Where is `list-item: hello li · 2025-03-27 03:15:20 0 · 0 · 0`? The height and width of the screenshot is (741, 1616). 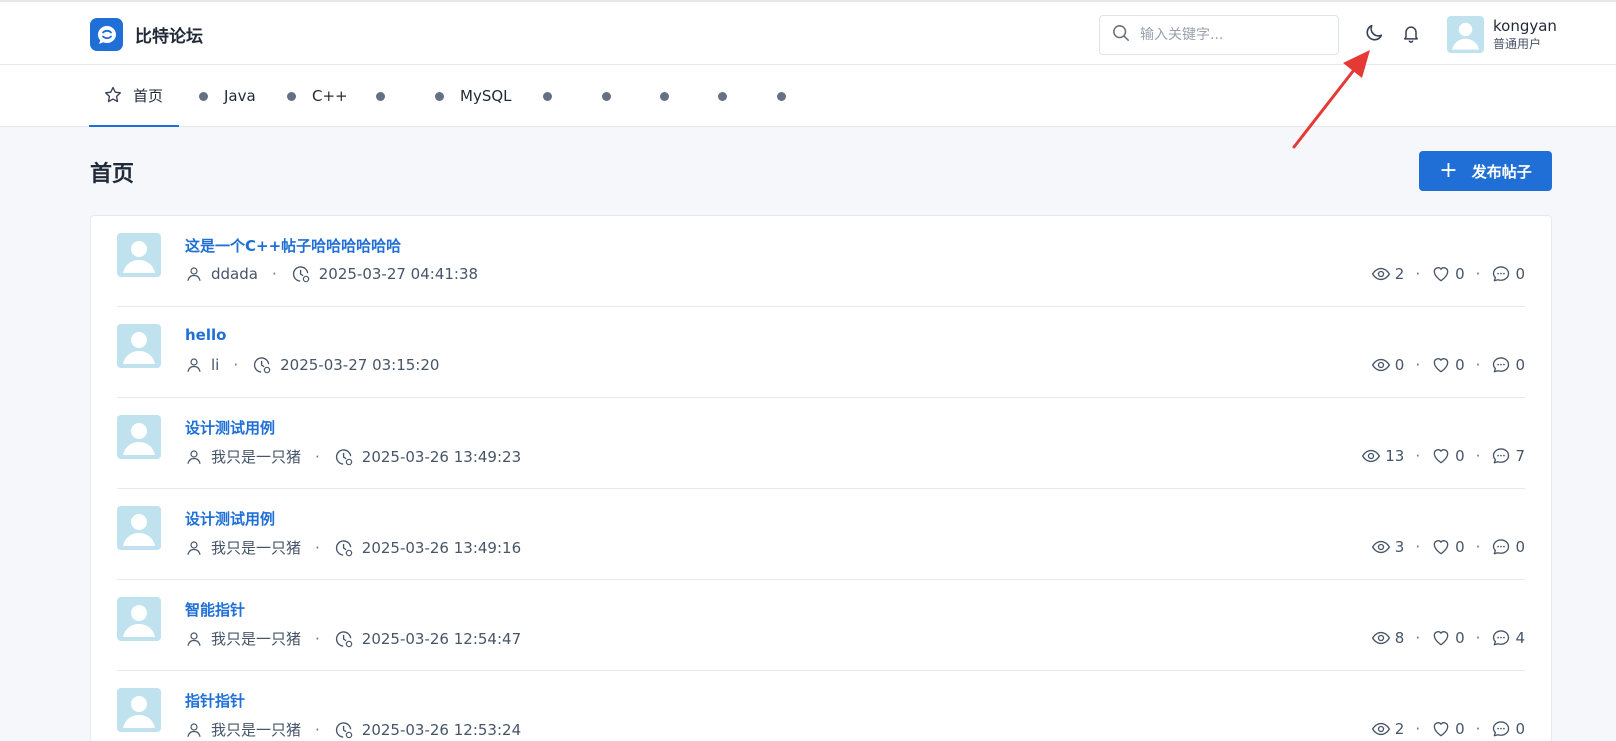 list-item: hello li · 2025-03-27 03:15:20 0 · 0 · 0 is located at coordinates (821, 352).